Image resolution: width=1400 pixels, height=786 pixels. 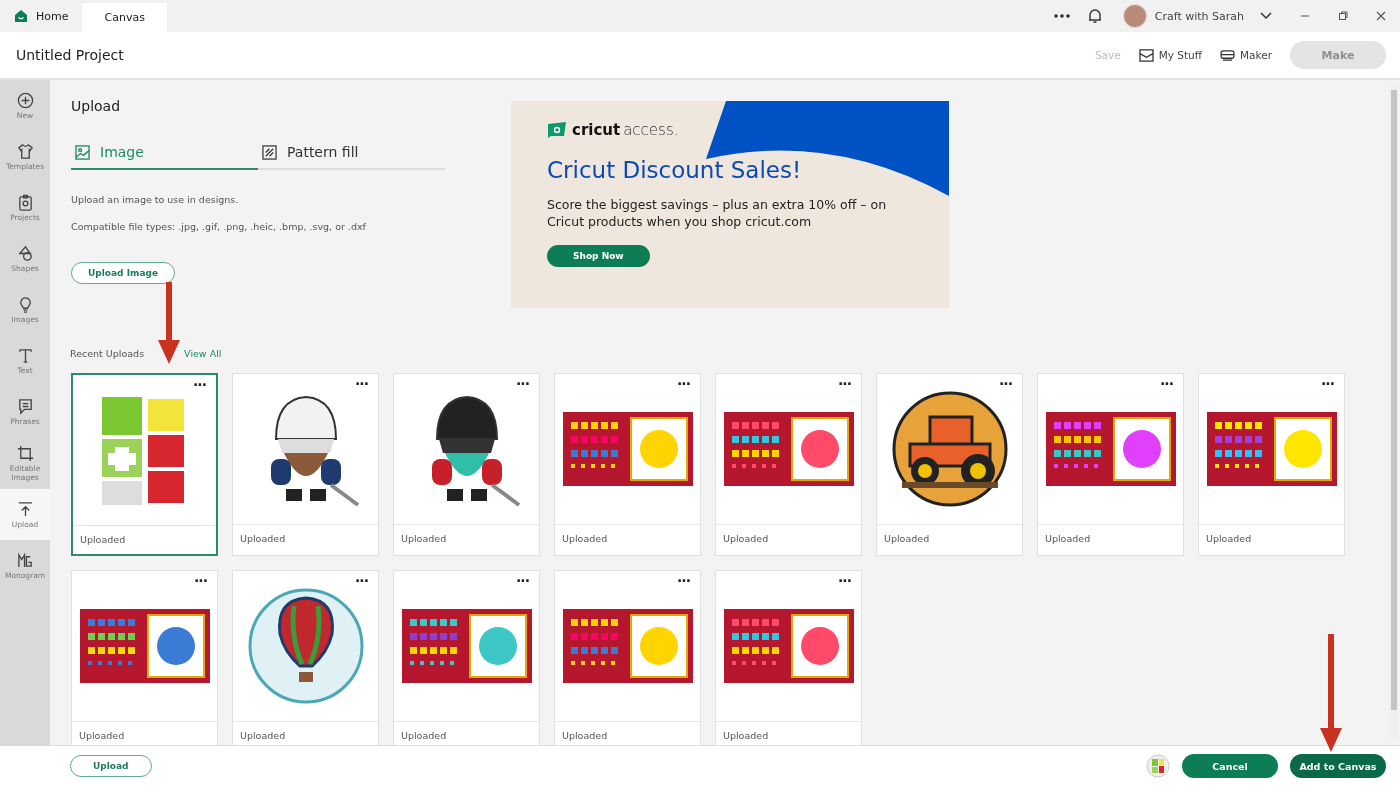 I want to click on account-name: Craft with Sarah, so click(x=1199, y=16).